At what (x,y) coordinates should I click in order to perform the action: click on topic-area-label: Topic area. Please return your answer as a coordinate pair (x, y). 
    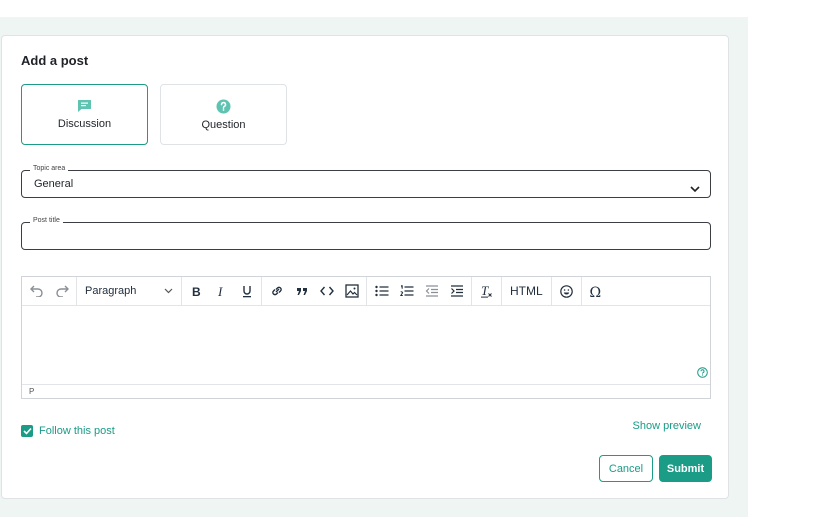
    Looking at the image, I should click on (49, 169).